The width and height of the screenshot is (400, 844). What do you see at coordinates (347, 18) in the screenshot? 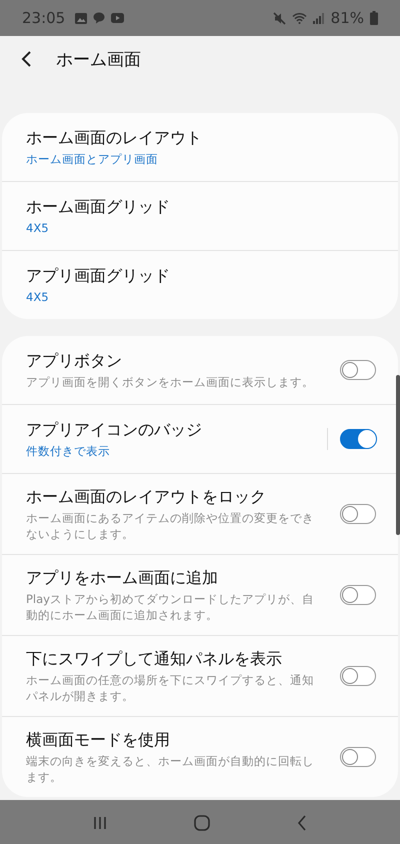
I see `battery-percent: 81%` at bounding box center [347, 18].